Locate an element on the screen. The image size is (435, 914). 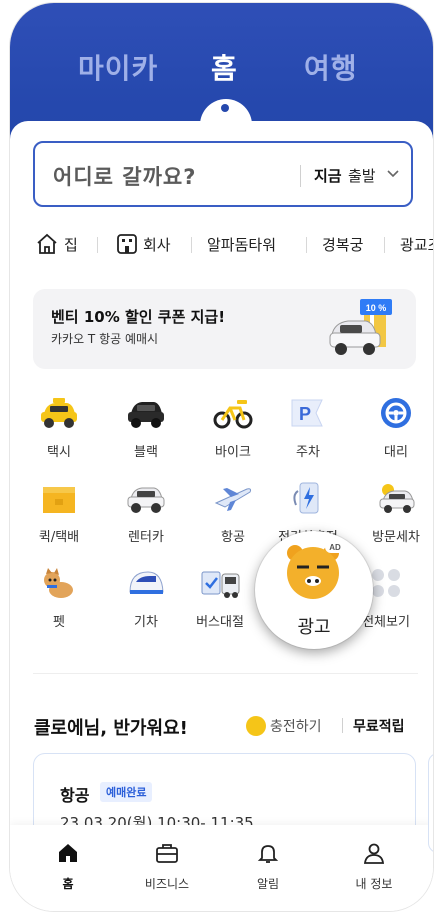
bottom-tab-label: 내 정보 is located at coordinates (374, 884).